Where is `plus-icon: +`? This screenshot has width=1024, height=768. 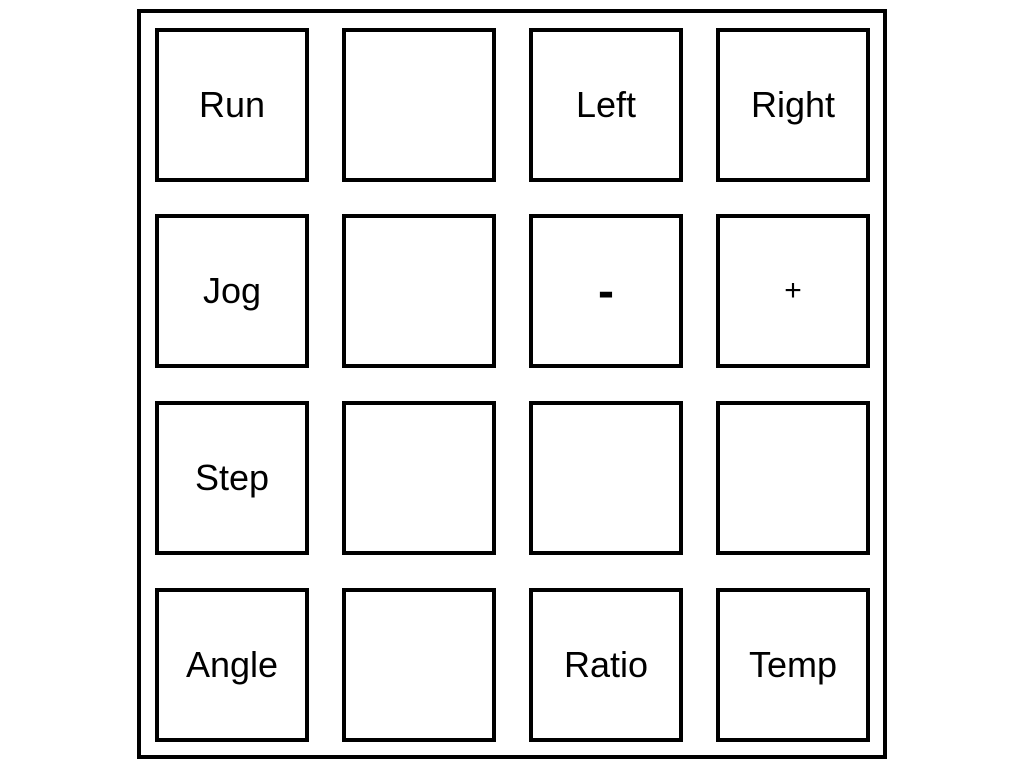
plus-icon: + is located at coordinates (793, 290).